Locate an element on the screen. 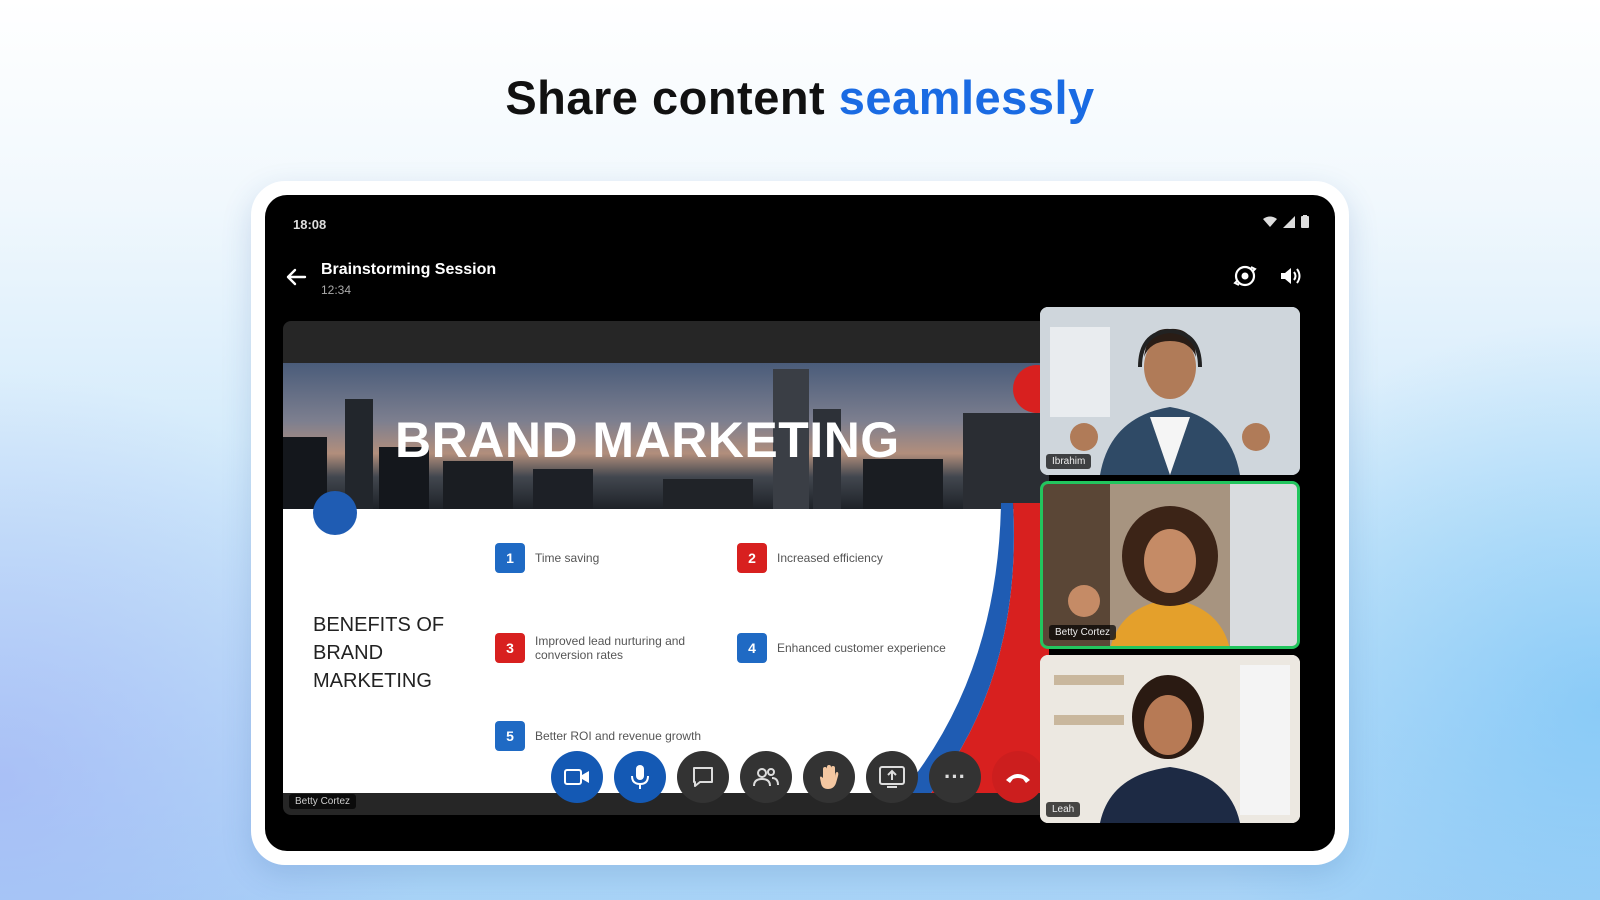  speaker-icon is located at coordinates (1291, 276).